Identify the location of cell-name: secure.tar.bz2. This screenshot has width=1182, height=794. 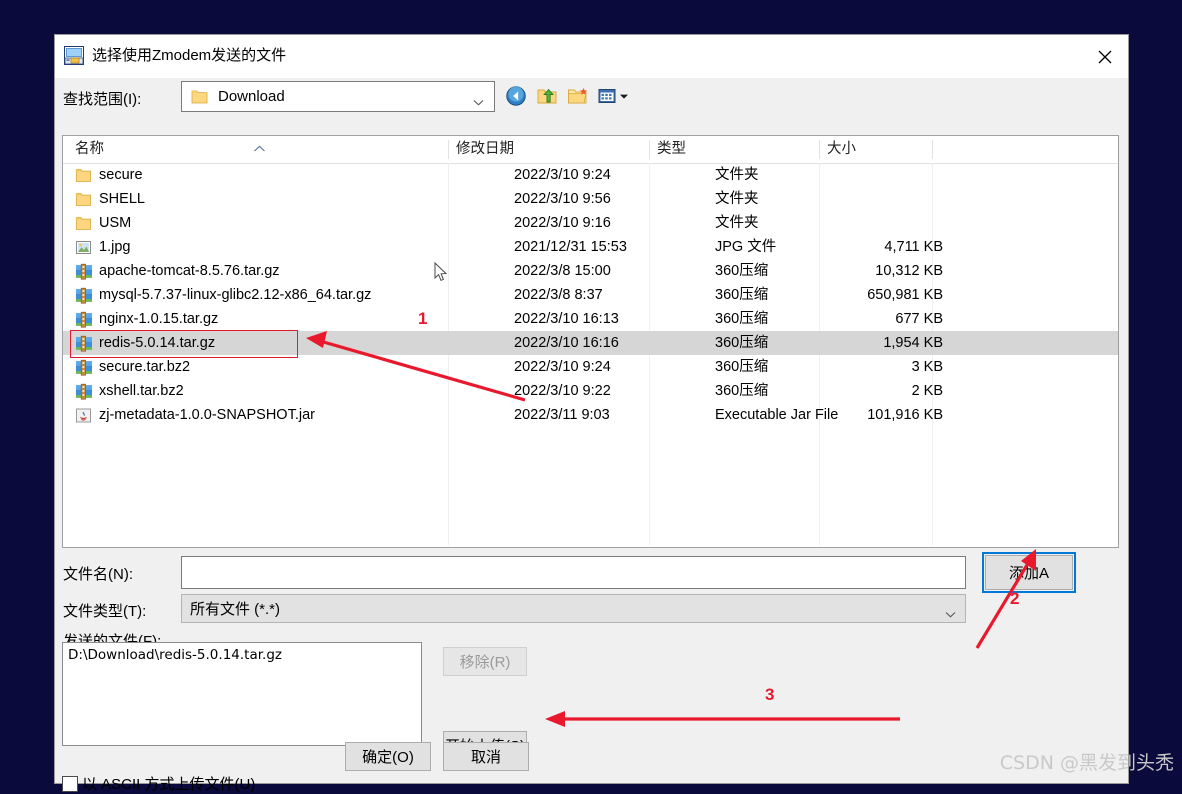
(132, 367).